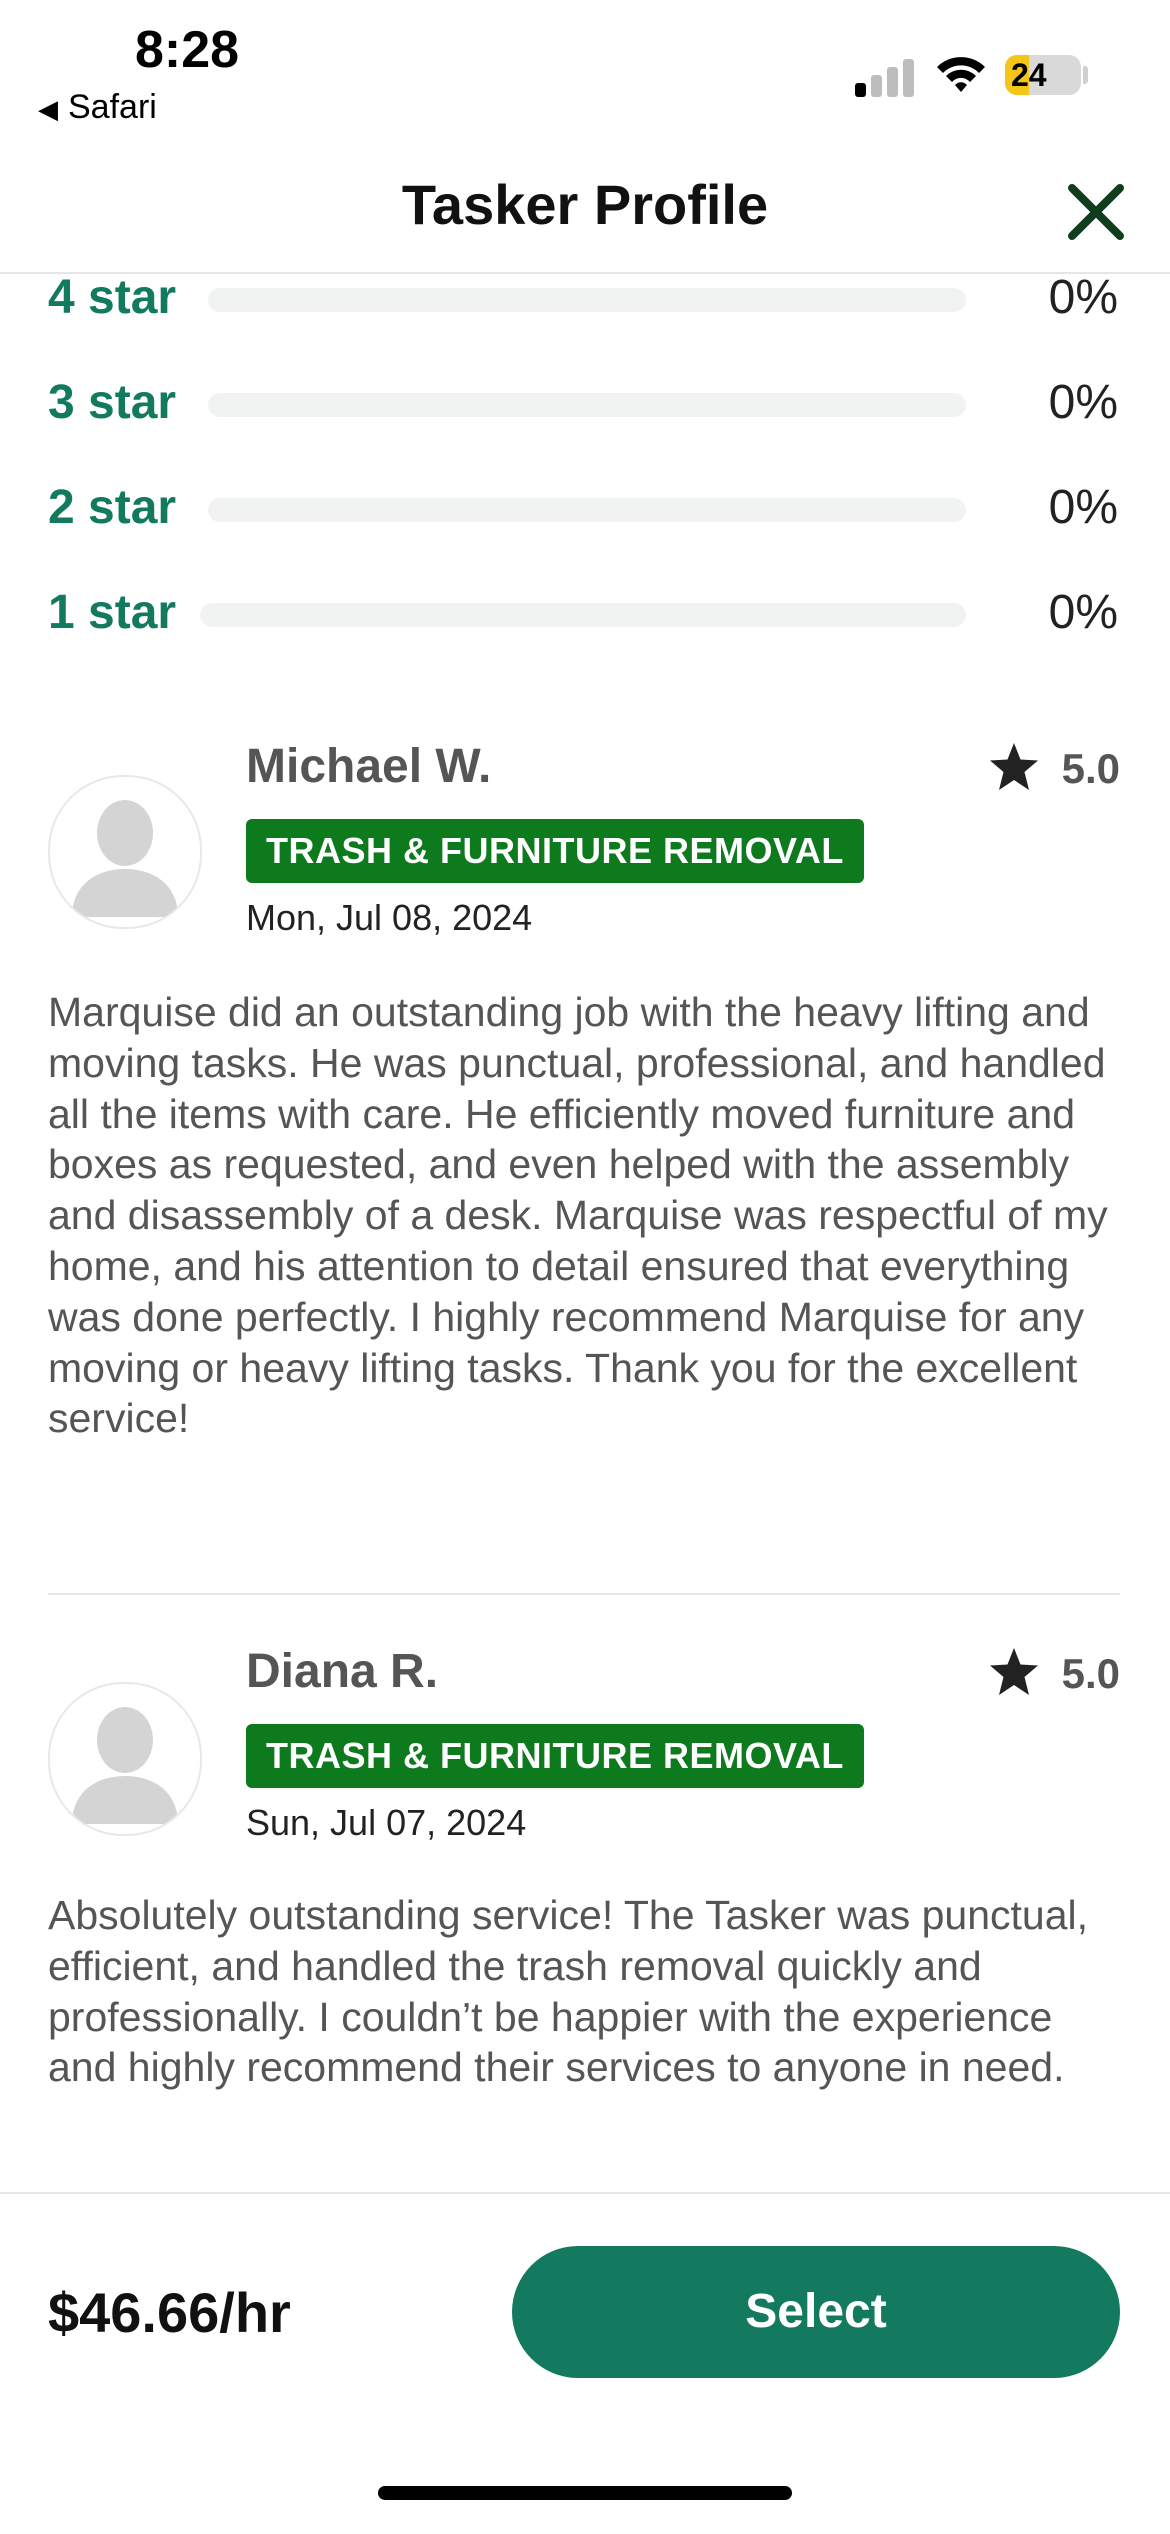 Image resolution: width=1170 pixels, height=2534 pixels. I want to click on header: Tasker Profile, so click(585, 212).